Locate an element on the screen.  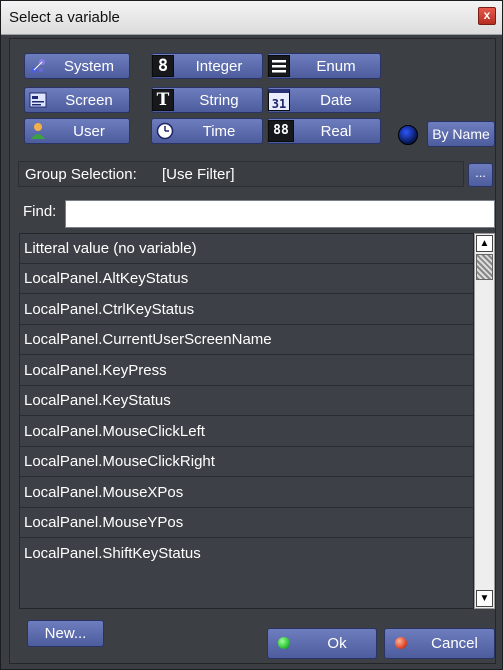
list-item: LocalPanel.ShiftKeyStatus is located at coordinates (246, 554).